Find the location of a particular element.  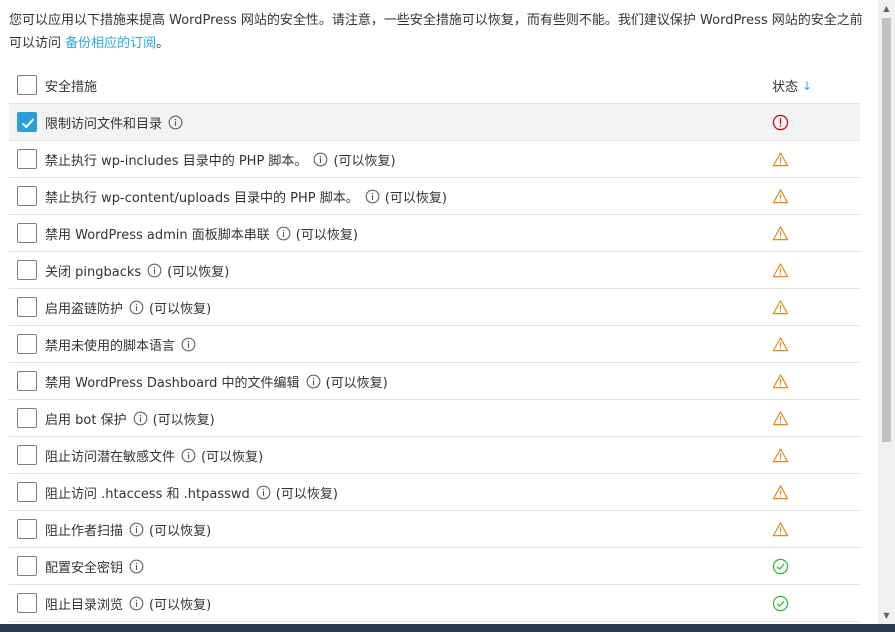

header-measures-label: 安全措施 is located at coordinates (71, 87).